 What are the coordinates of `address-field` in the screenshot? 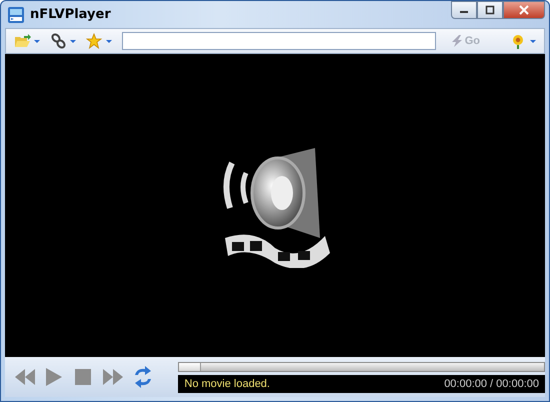 It's located at (279, 41).